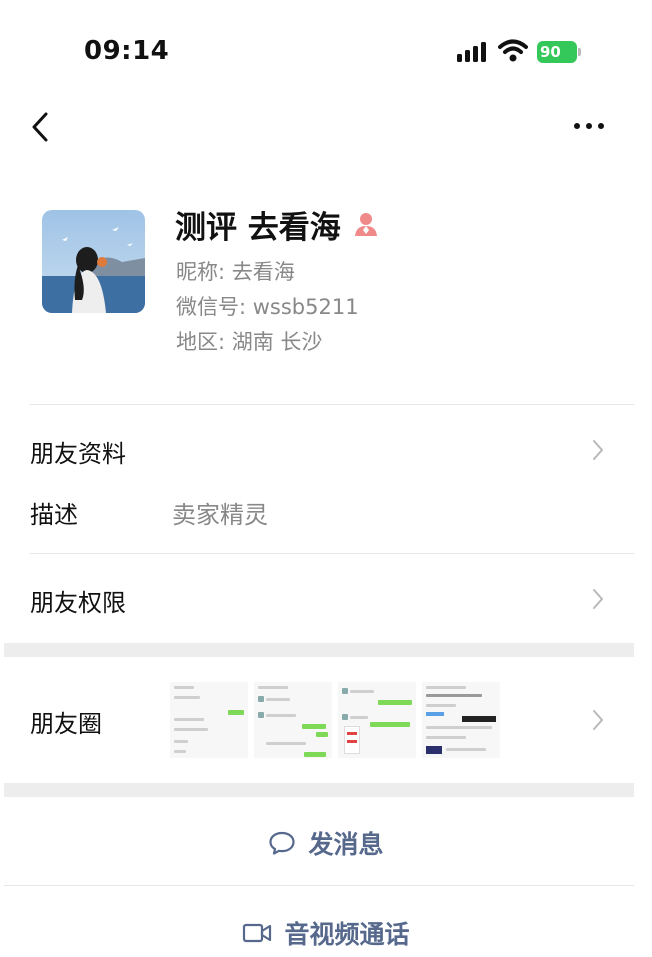 The width and height of the screenshot is (652, 957). I want to click on friend-info-label: 朋友资料, so click(78, 454).